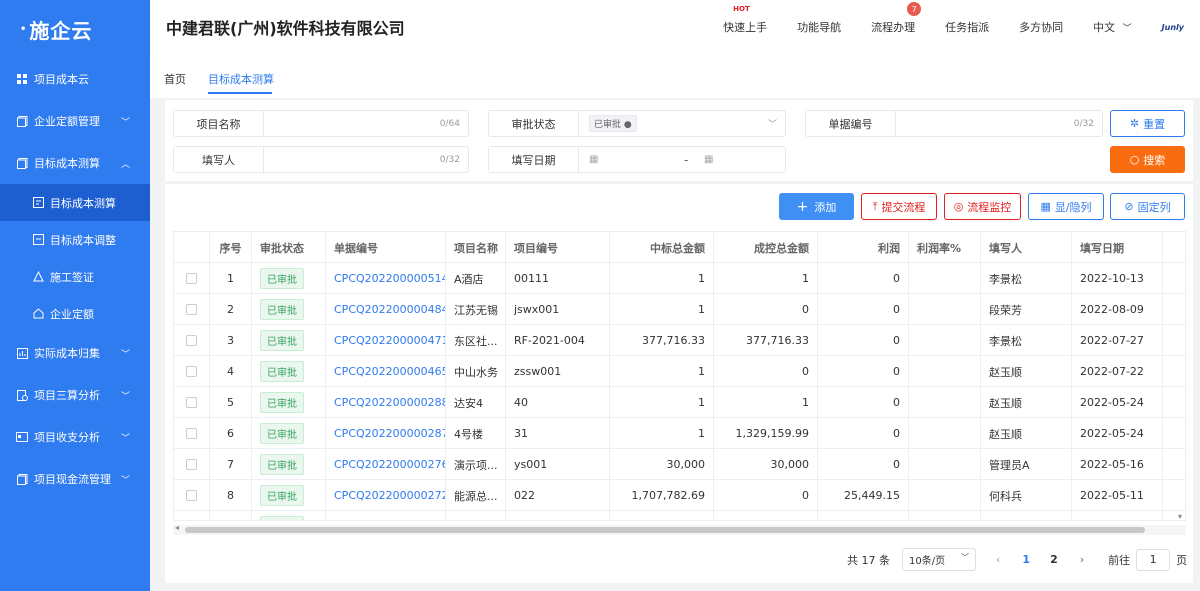 The height and width of the screenshot is (591, 1200). What do you see at coordinates (1066, 206) in the screenshot?
I see `toggle-columns-button: ▦ 显/隐列` at bounding box center [1066, 206].